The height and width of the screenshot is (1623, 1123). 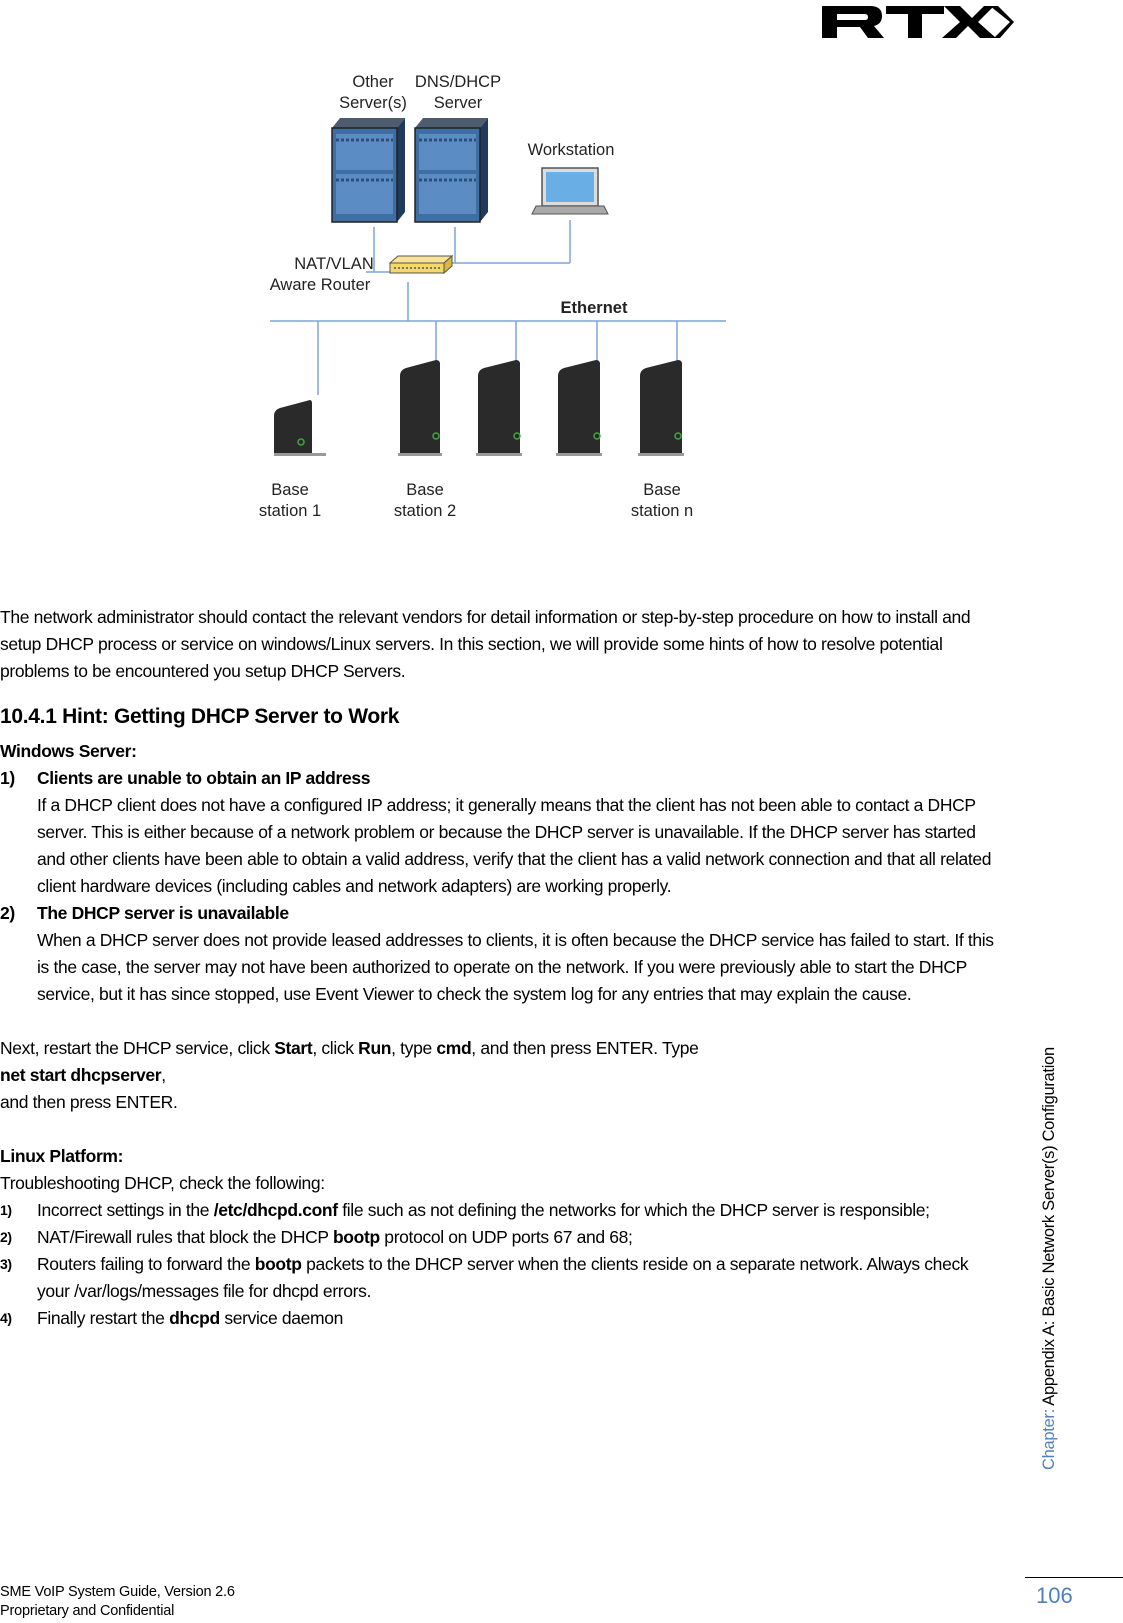 I want to click on text-run: ,, so click(x=163, y=1075).